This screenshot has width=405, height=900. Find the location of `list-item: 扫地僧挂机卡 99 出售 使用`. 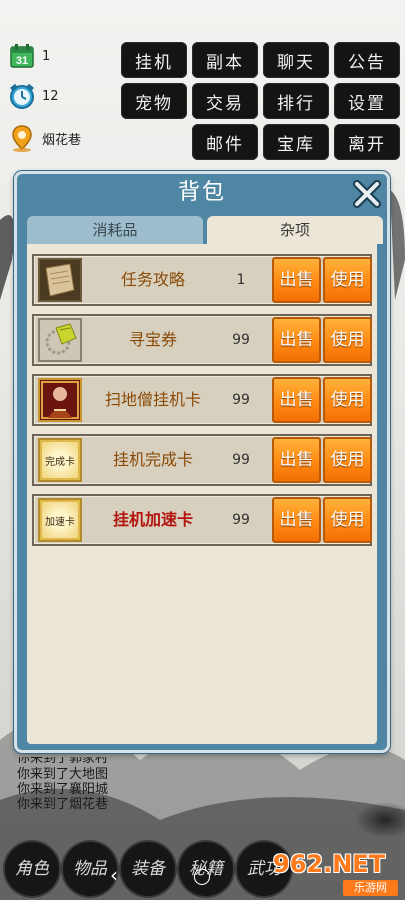

list-item: 扫地僧挂机卡 99 出售 使用 is located at coordinates (202, 400).